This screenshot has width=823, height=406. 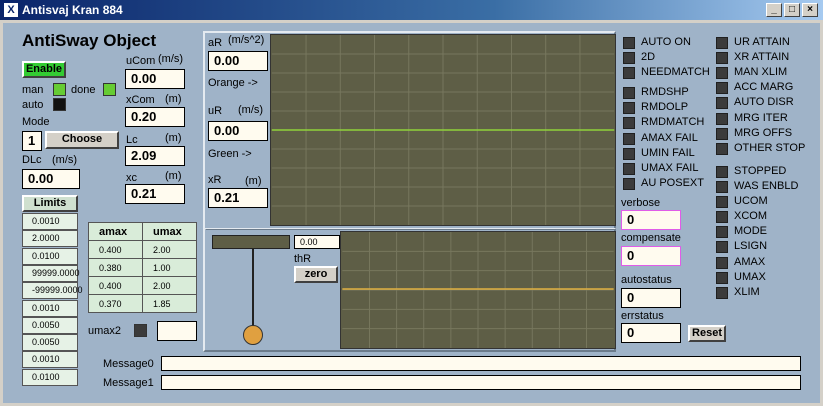 I want to click on status-label: RMDMATCH, so click(x=673, y=122).